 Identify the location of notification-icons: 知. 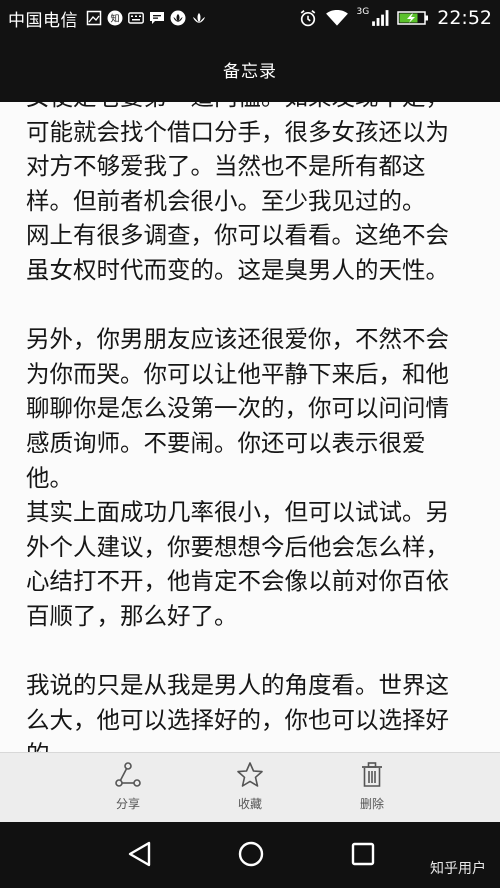
(146, 18).